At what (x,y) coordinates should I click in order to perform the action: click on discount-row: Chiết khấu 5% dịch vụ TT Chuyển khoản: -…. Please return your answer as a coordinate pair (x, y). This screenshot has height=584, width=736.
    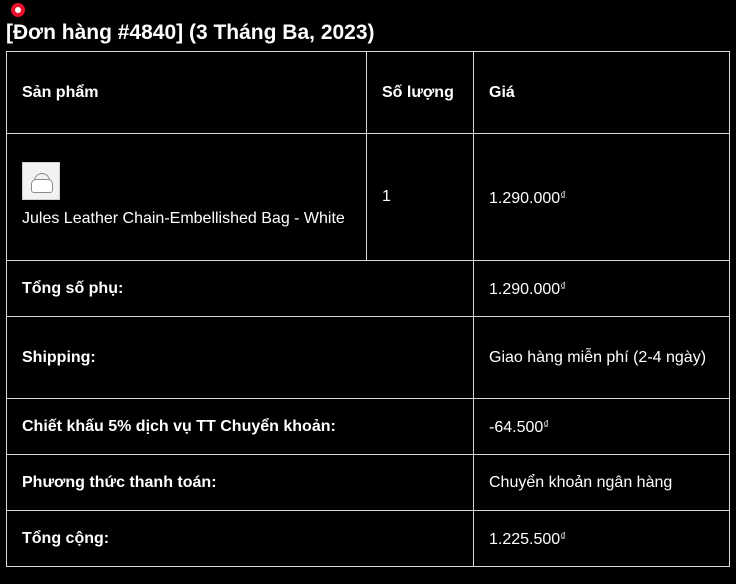
    Looking at the image, I should click on (368, 426).